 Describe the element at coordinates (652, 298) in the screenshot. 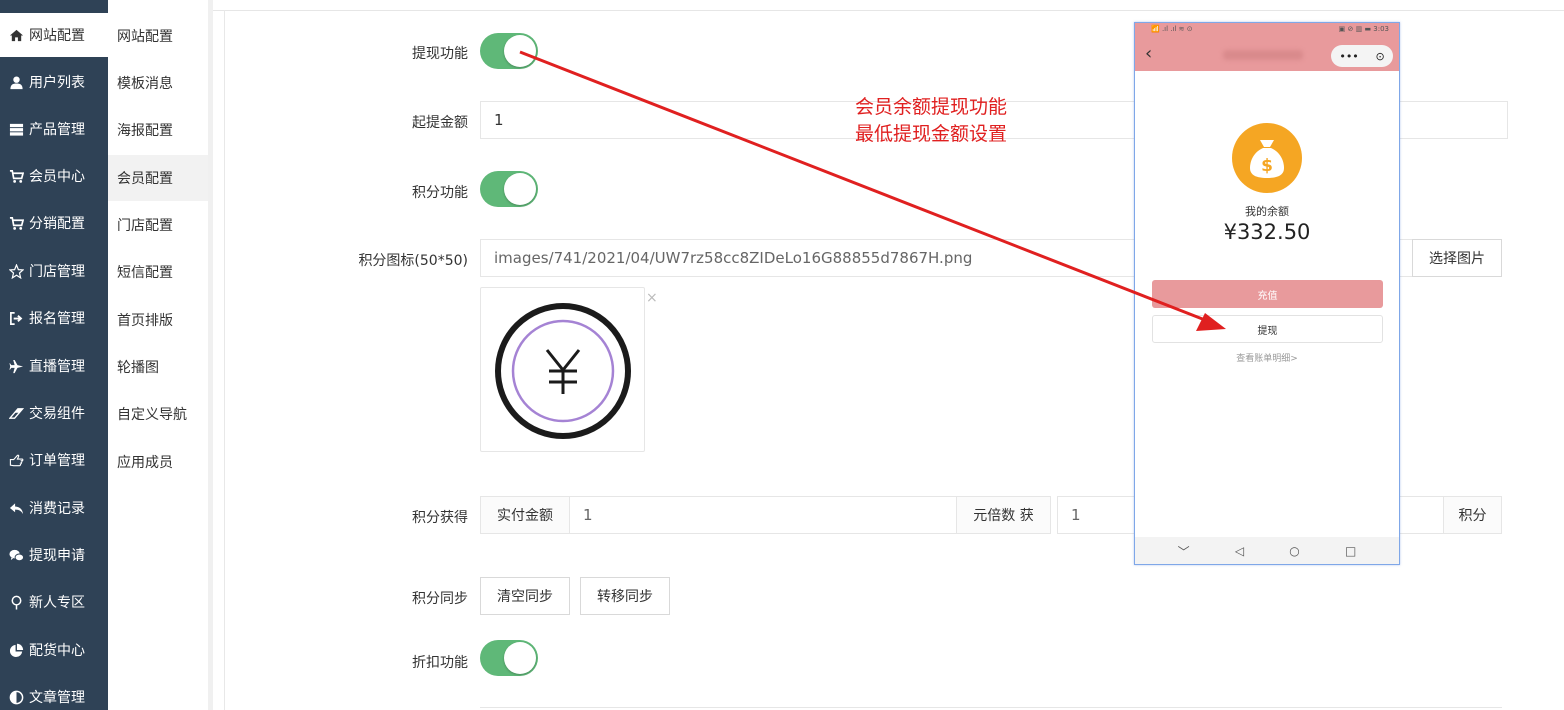

I see `remove-image-icon: ×` at that location.